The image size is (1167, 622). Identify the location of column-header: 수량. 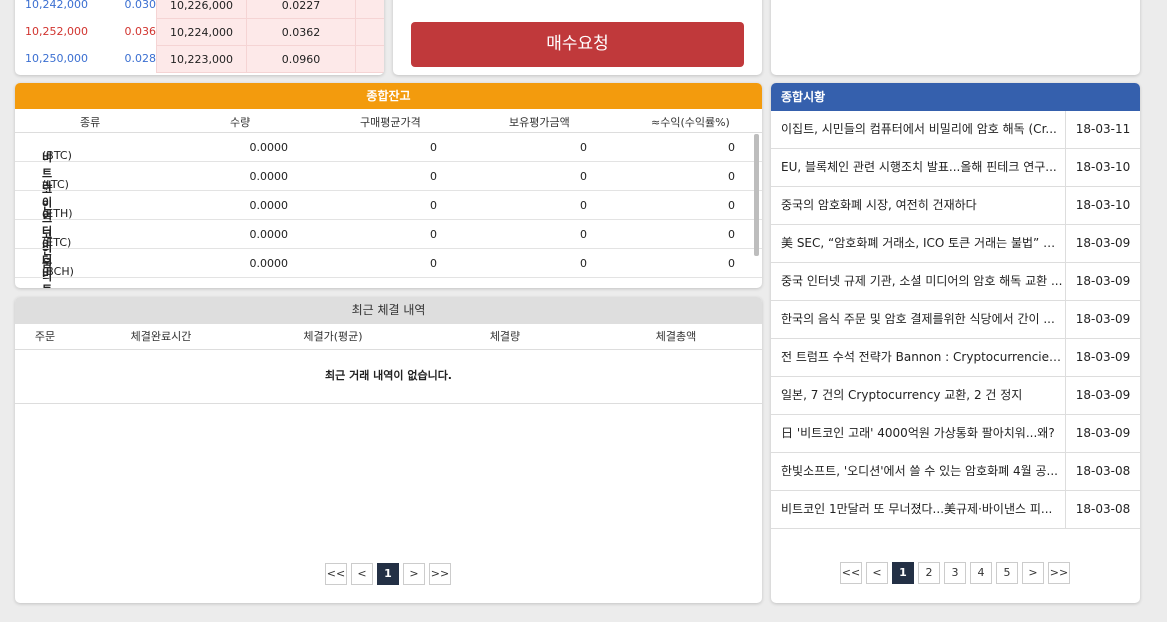
(240, 122).